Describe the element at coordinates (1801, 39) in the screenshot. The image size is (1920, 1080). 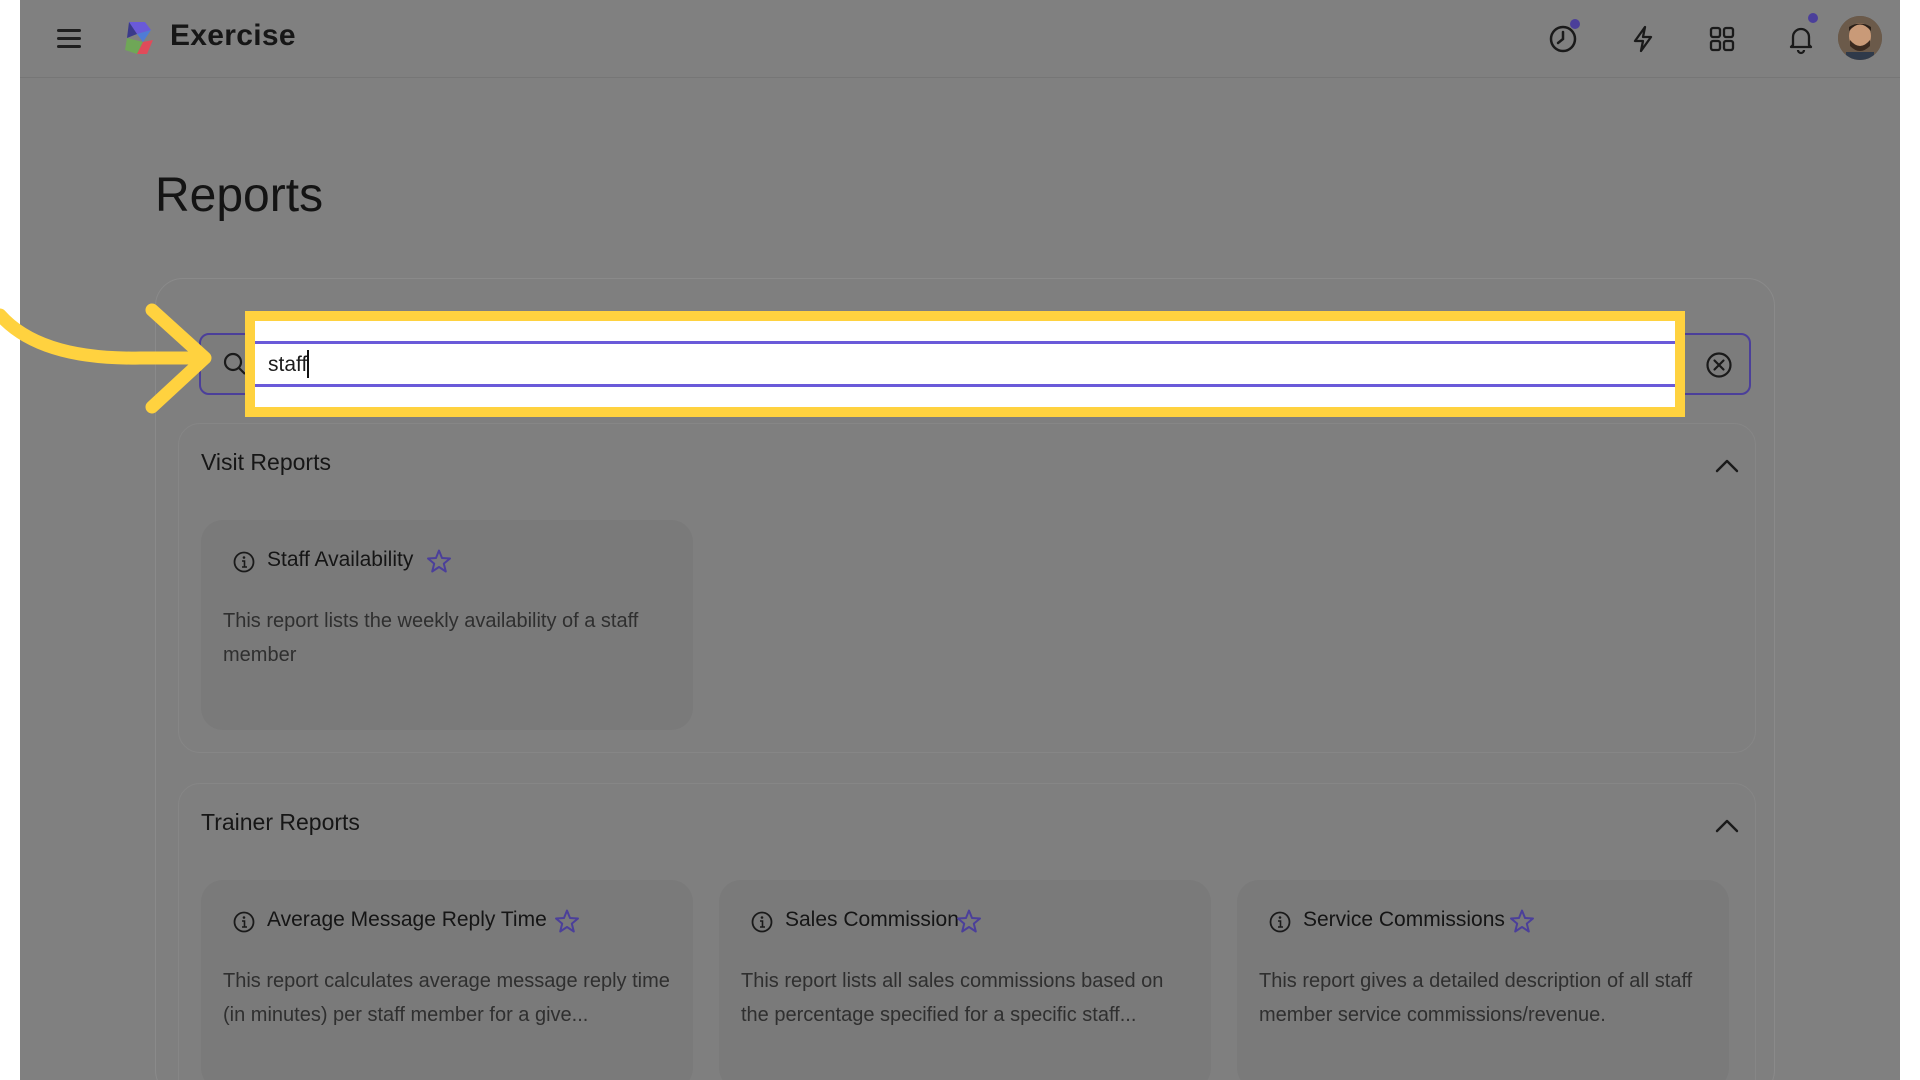
I see `bell-icon` at that location.